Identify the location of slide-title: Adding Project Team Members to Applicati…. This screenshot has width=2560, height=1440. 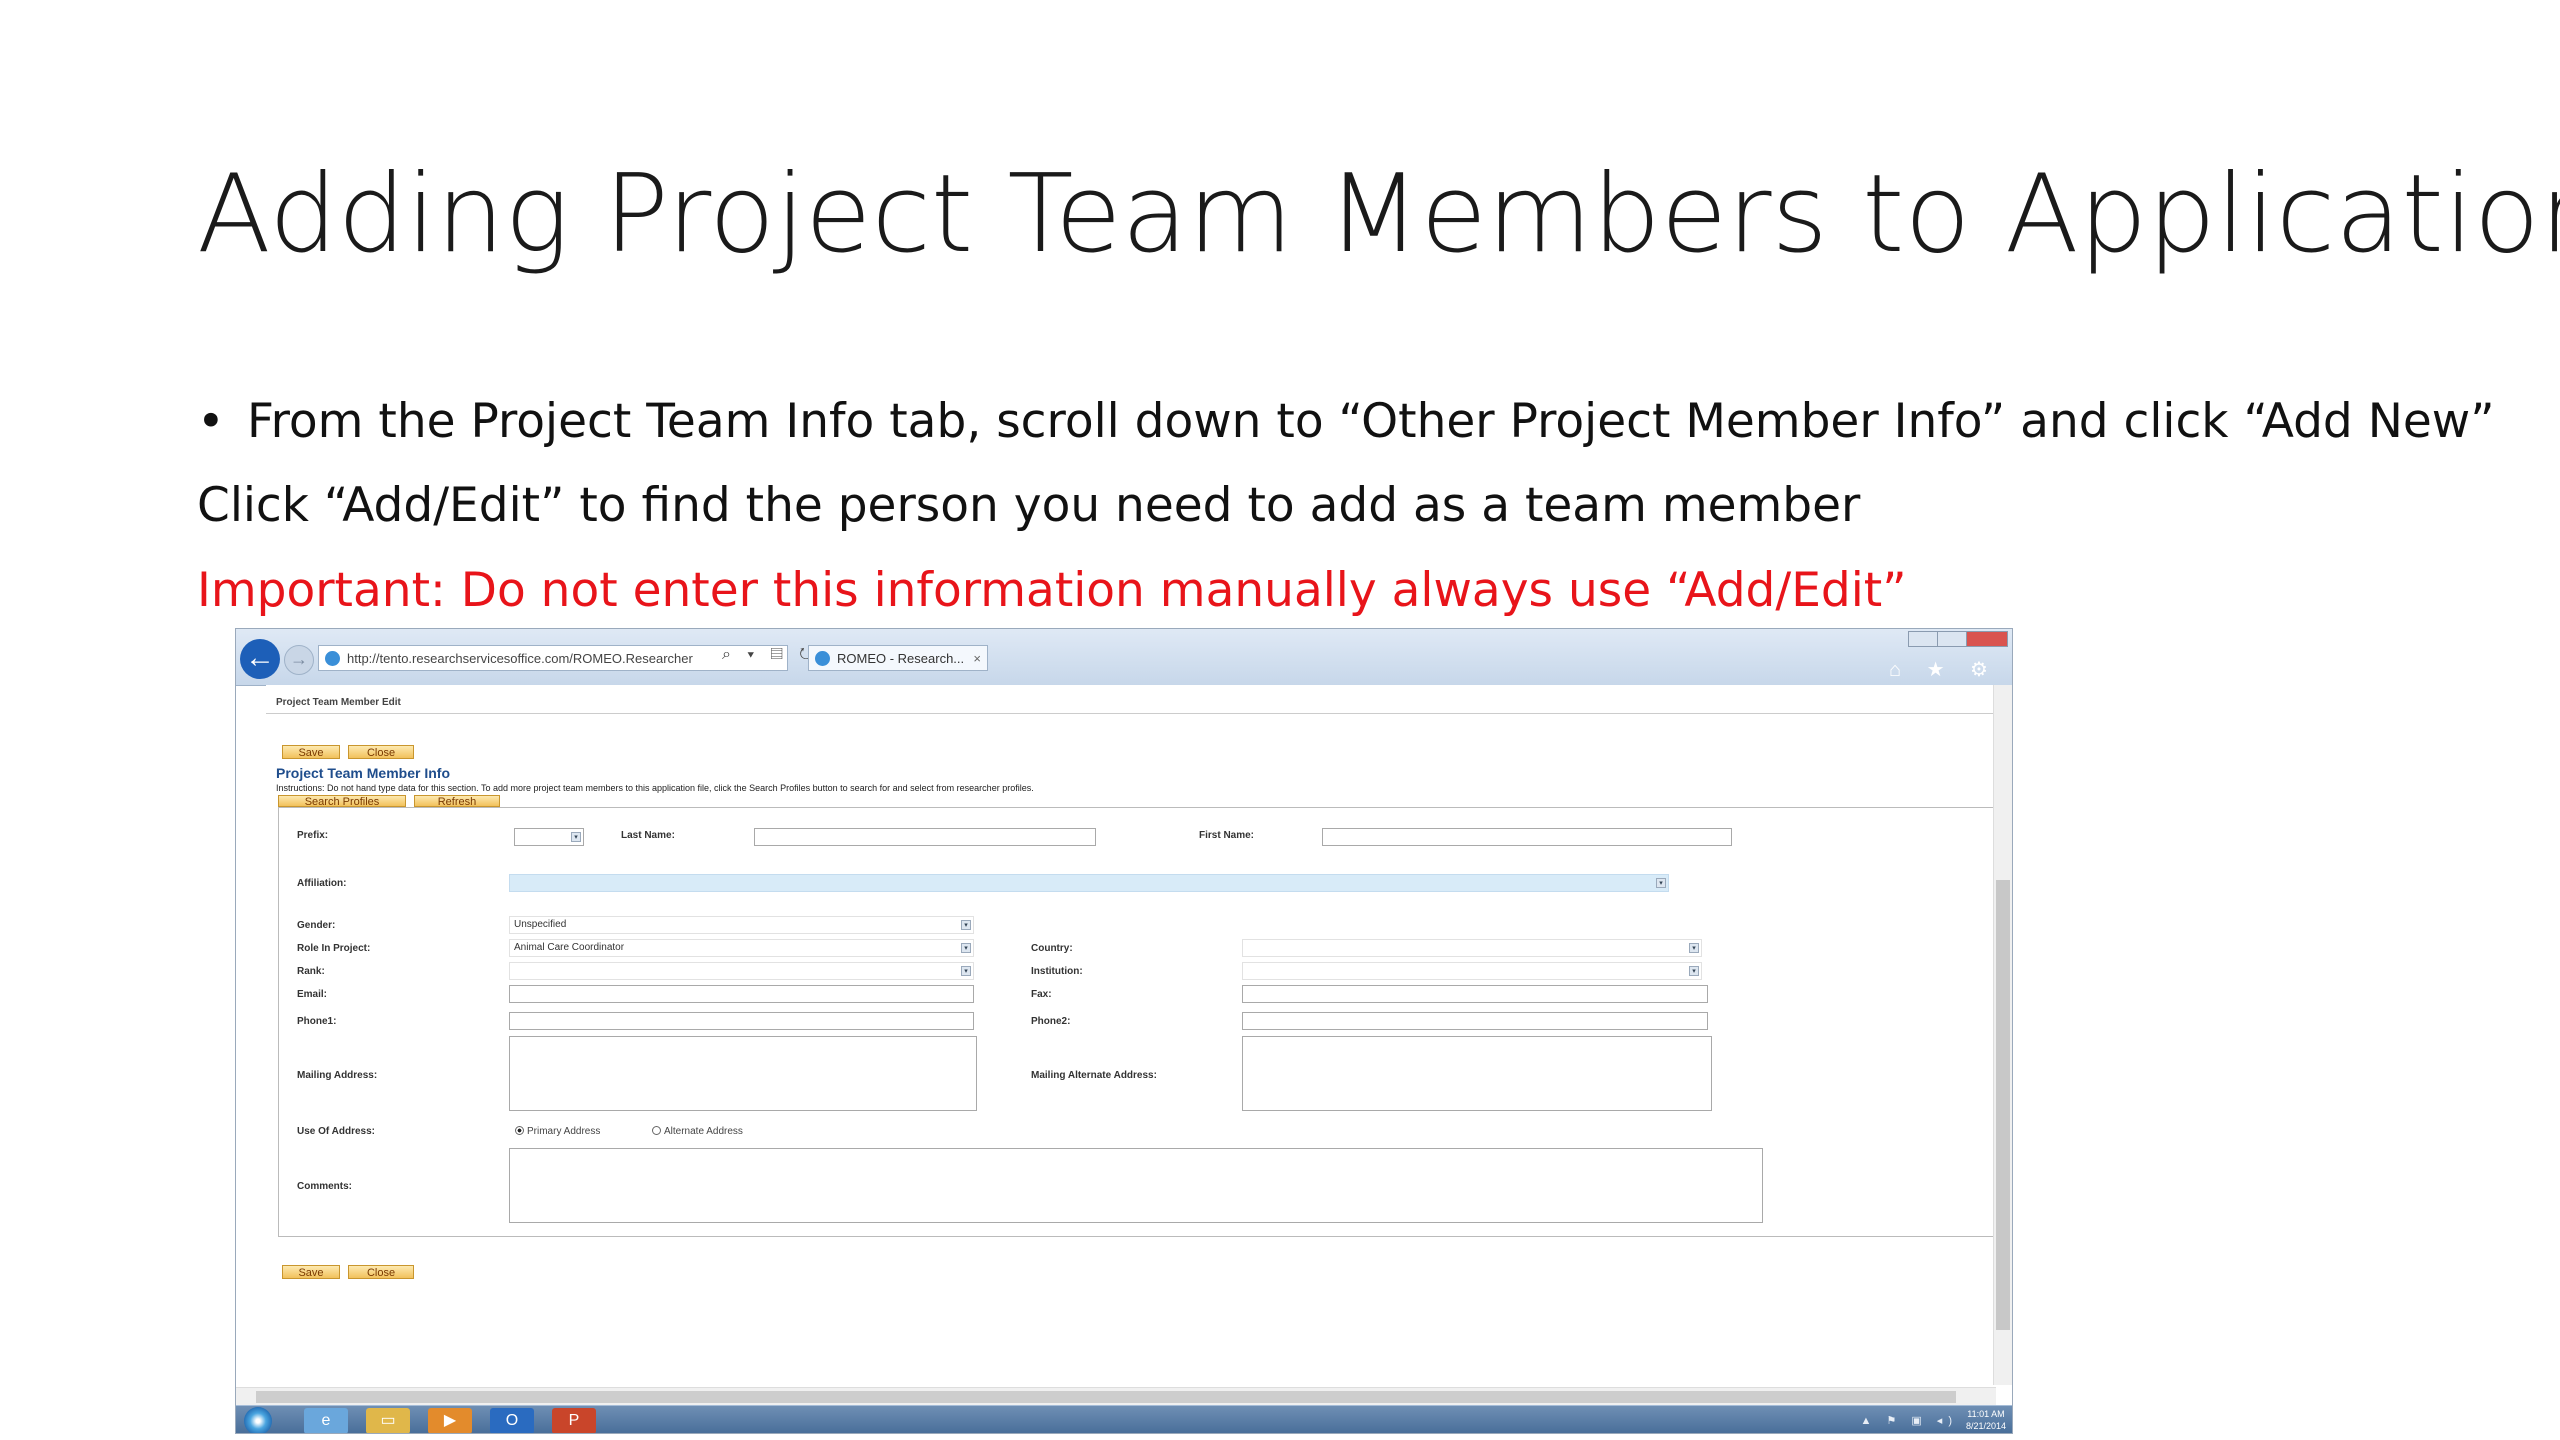
(1378, 214).